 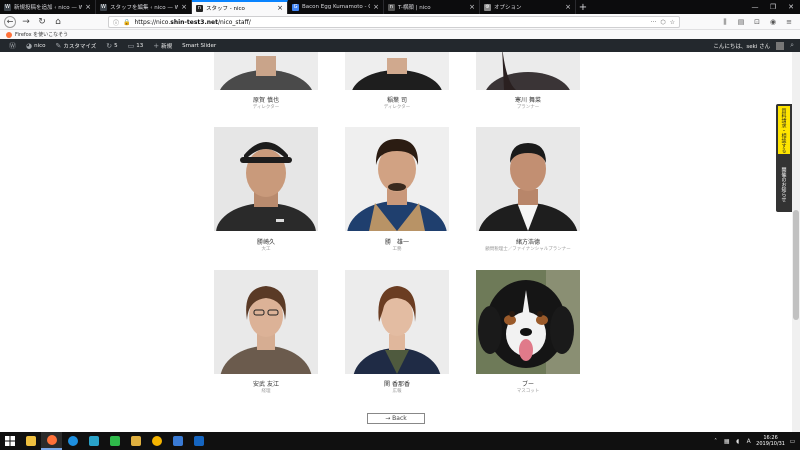 I want to click on wp-site-name: ◕ nico, so click(x=36, y=45).